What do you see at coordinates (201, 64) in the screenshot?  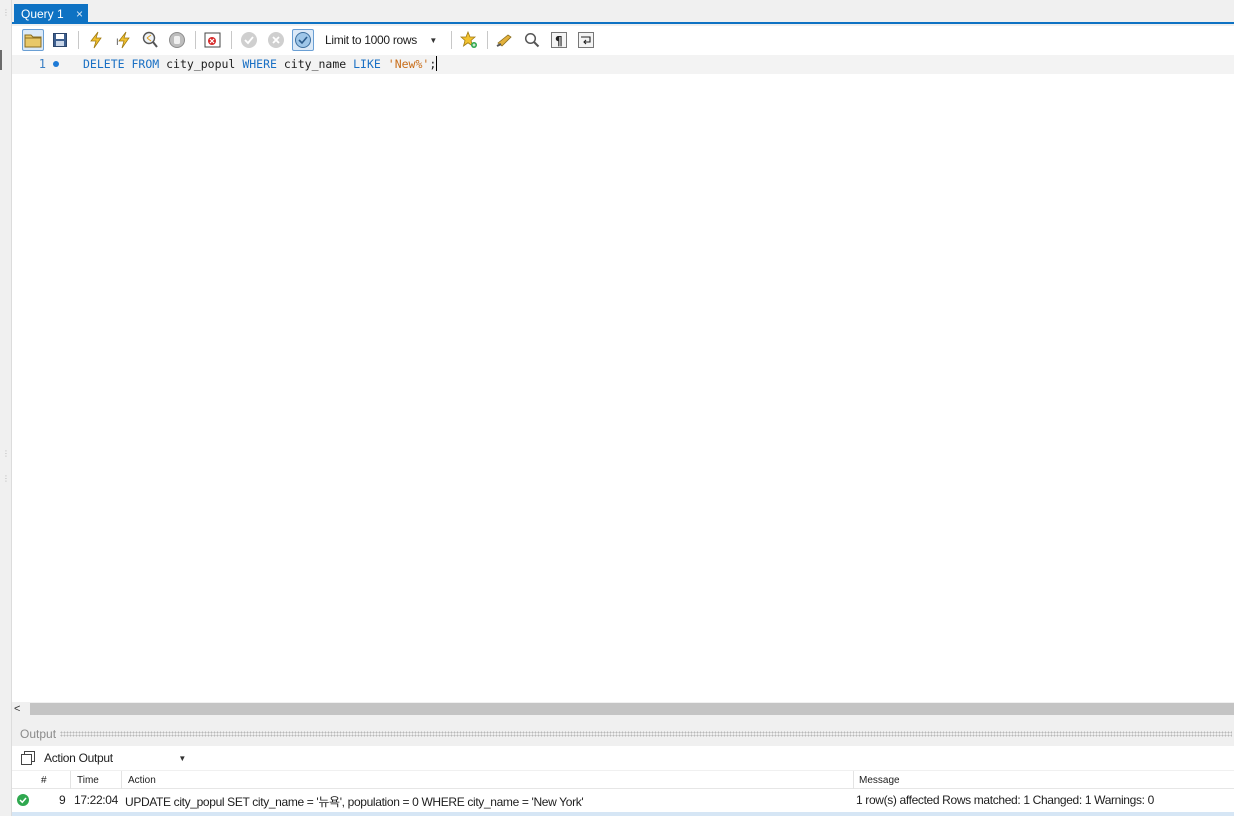 I see `sql-identifier: city_popul` at bounding box center [201, 64].